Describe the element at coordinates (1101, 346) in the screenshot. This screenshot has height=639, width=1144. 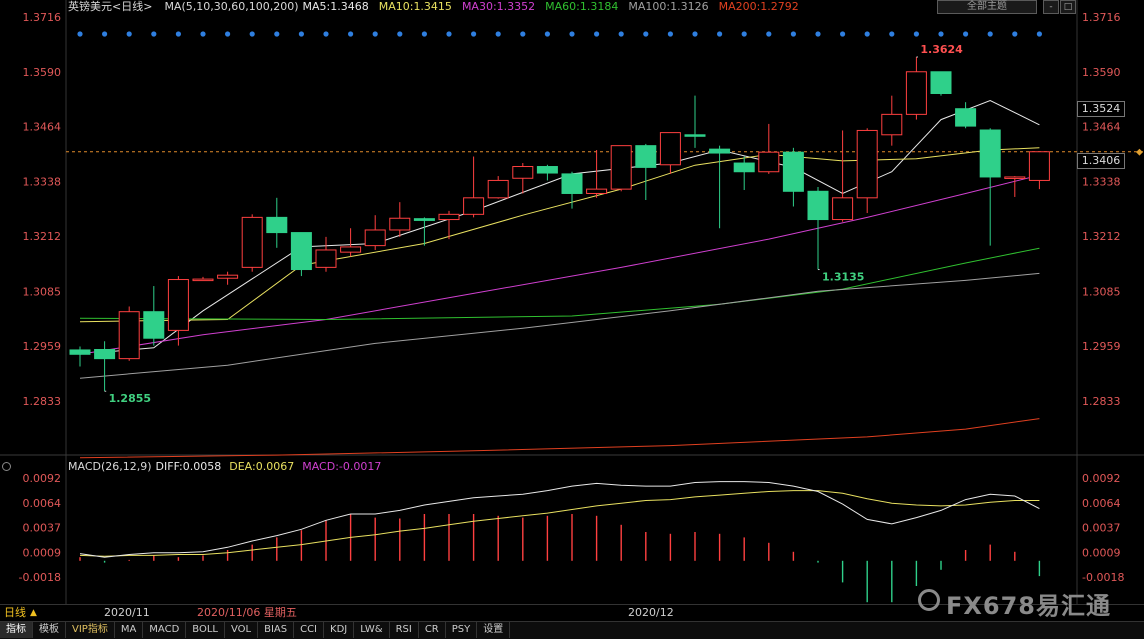
I see `y-tick-label-right: 1.2959` at that location.